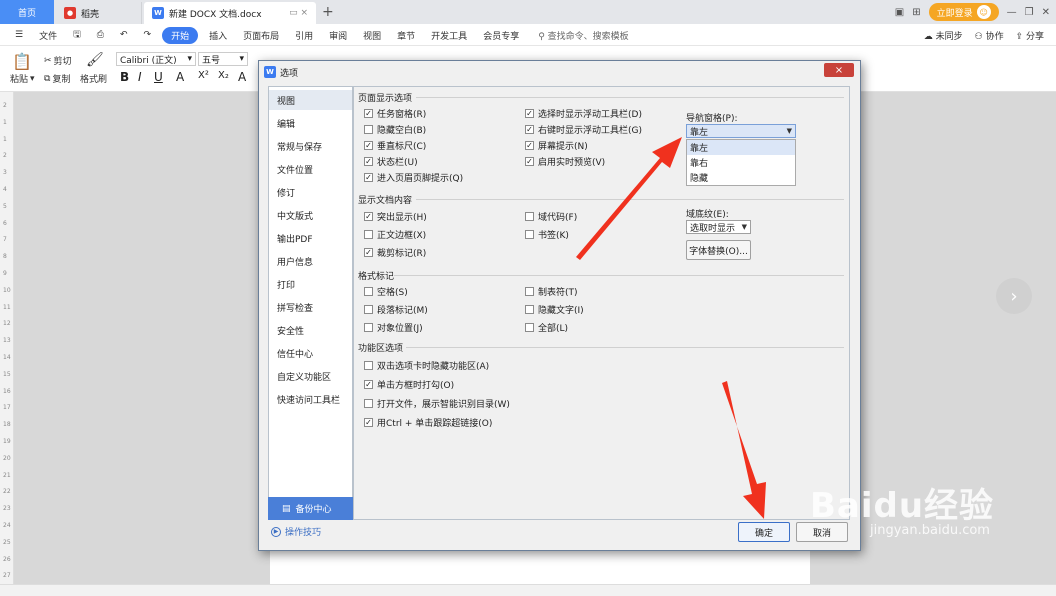 The height and width of the screenshot is (596, 1056). What do you see at coordinates (296, 531) in the screenshot?
I see `tips-link: ▶ 操作技巧` at bounding box center [296, 531].